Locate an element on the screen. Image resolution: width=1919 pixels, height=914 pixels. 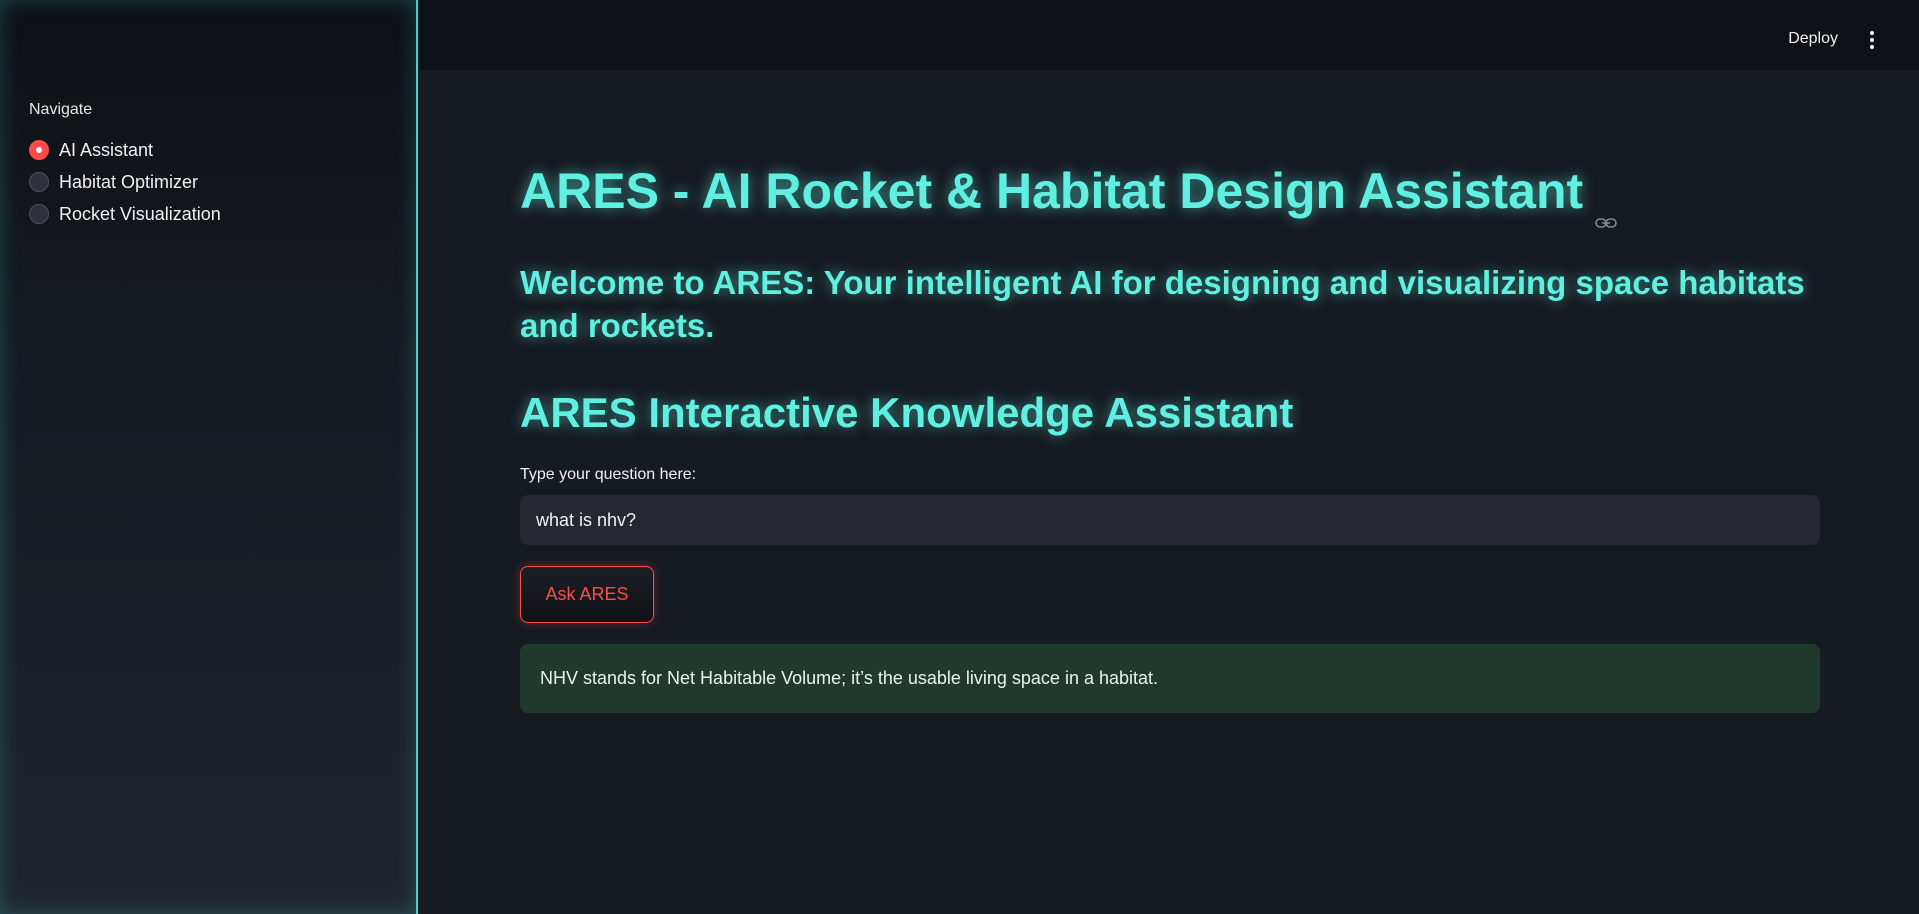
nav-label: Navigate is located at coordinates (61, 109).